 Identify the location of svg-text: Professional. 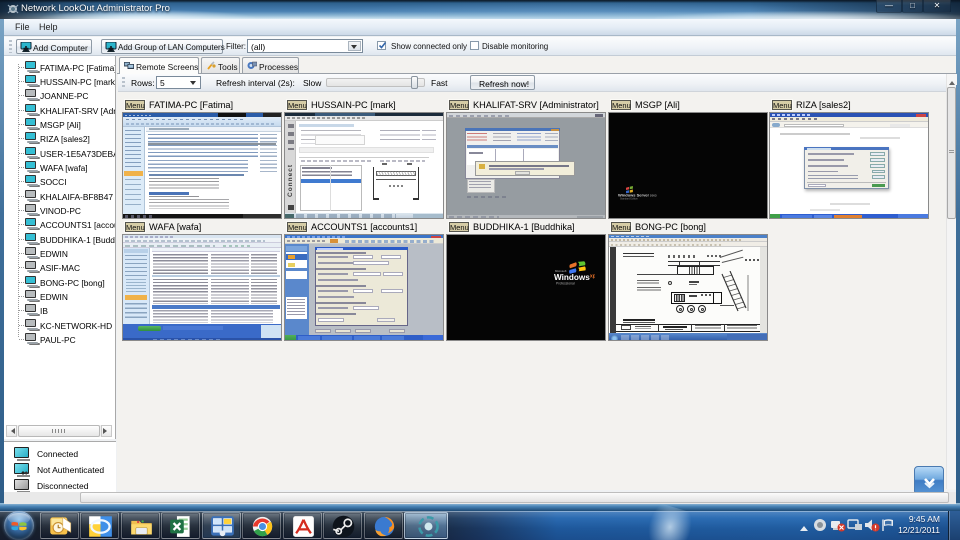
(565, 284).